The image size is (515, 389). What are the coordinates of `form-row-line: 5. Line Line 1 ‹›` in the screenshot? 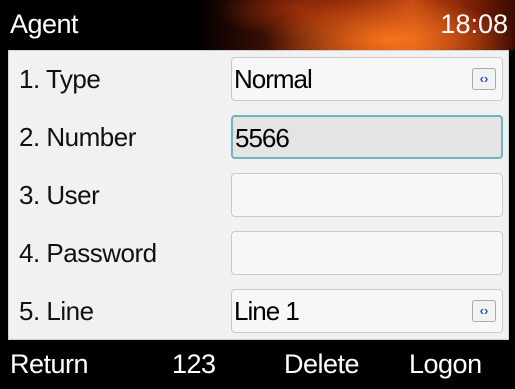 It's located at (259, 312).